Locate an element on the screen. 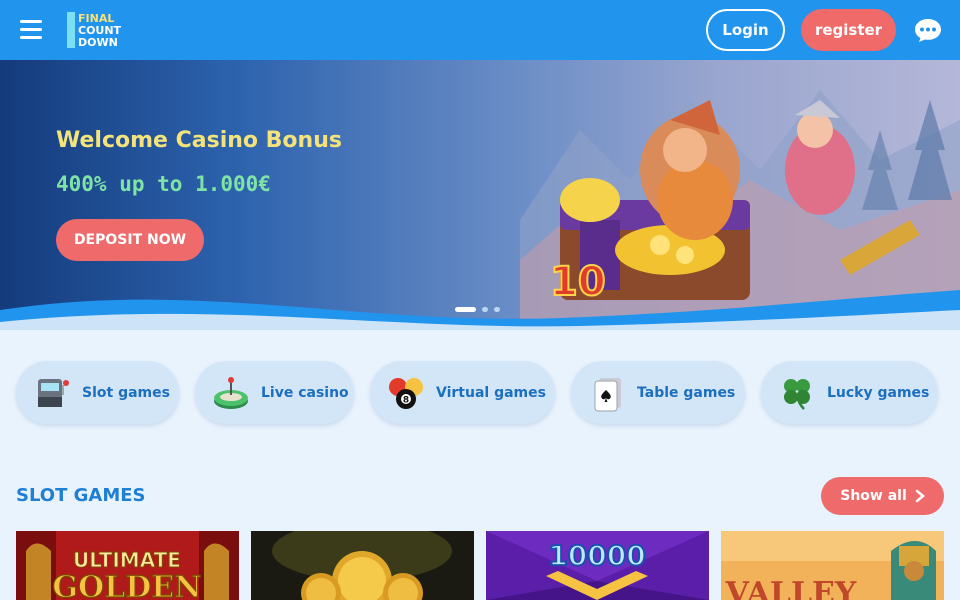 The height and width of the screenshot is (600, 960). game-tile-ultimate-golden: ULTIMATE GOLDEN is located at coordinates (127, 565).